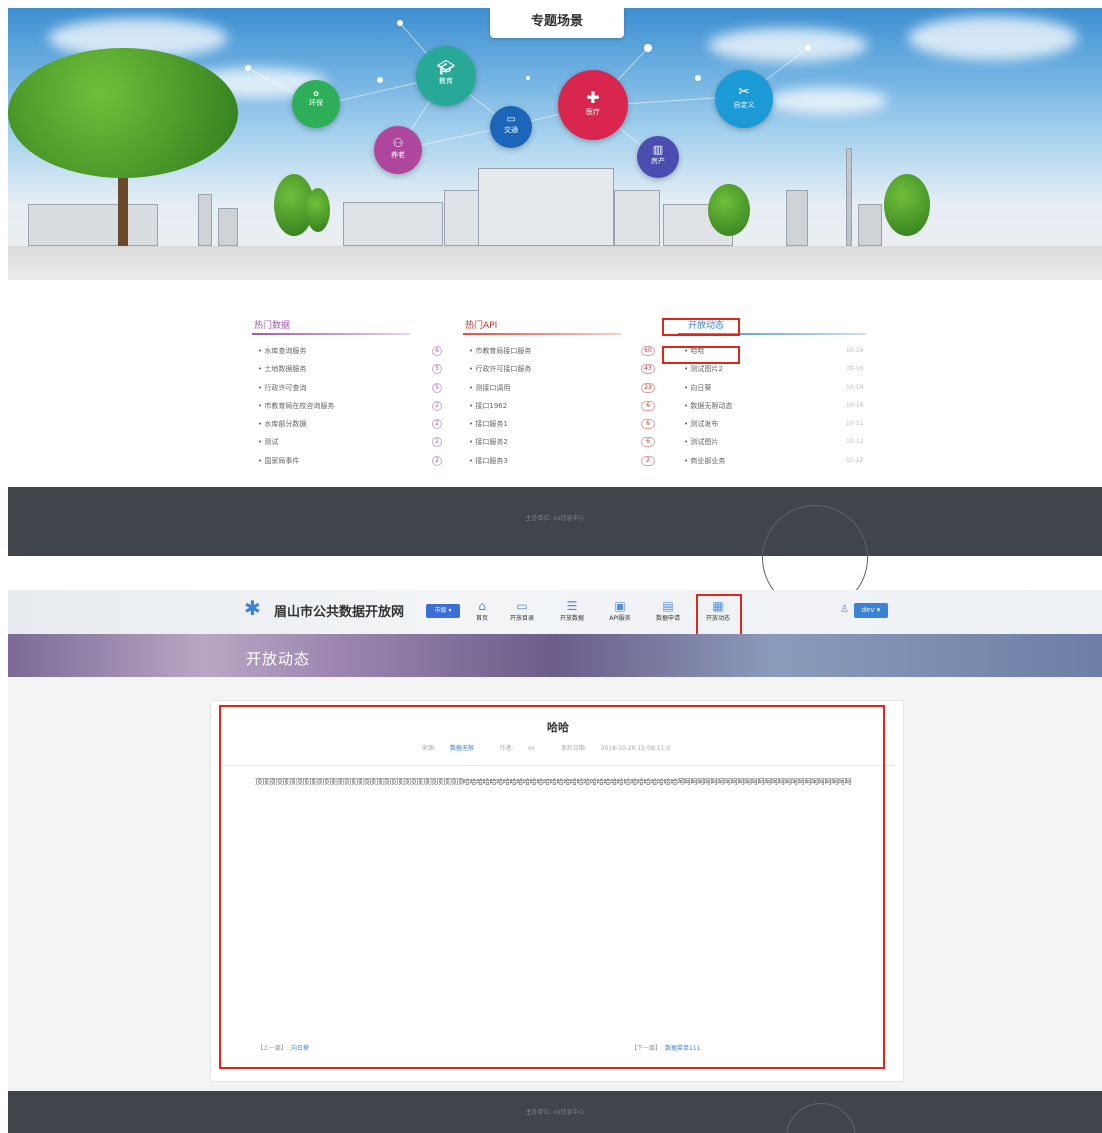 This screenshot has width=1102, height=1133. What do you see at coordinates (770, 461) in the screenshot?
I see `list-item: • 商业部业务 10-12` at bounding box center [770, 461].